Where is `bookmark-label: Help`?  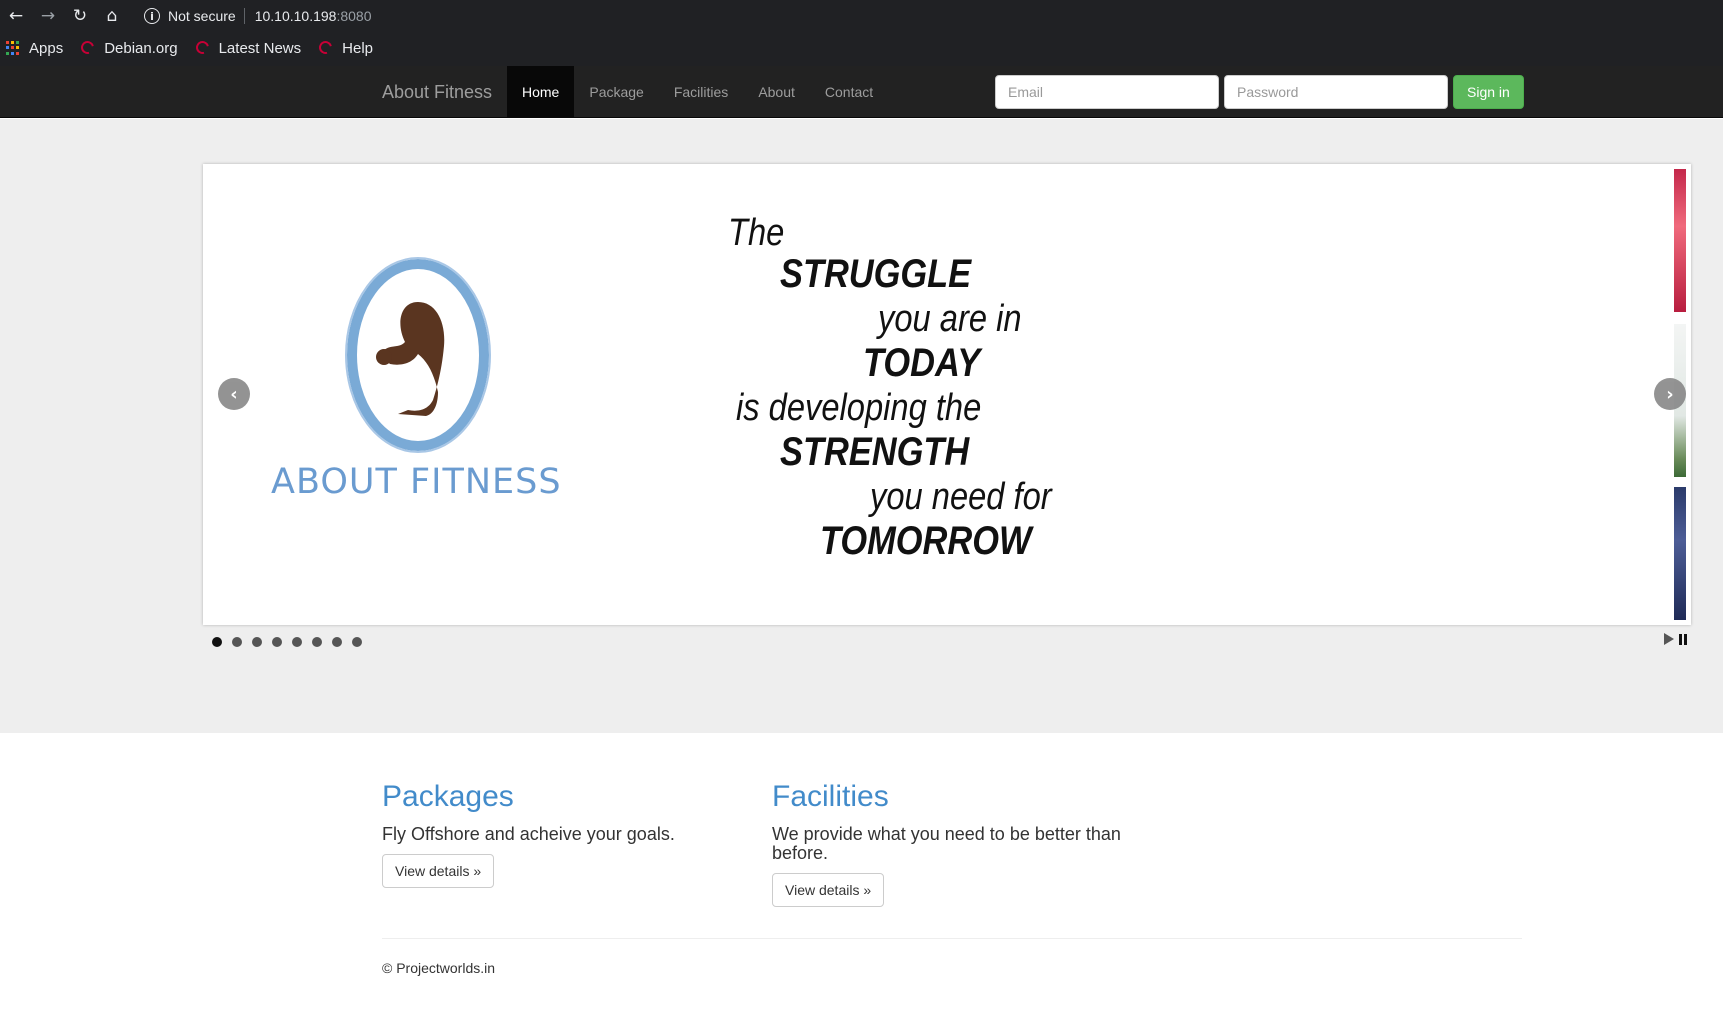 bookmark-label: Help is located at coordinates (357, 48).